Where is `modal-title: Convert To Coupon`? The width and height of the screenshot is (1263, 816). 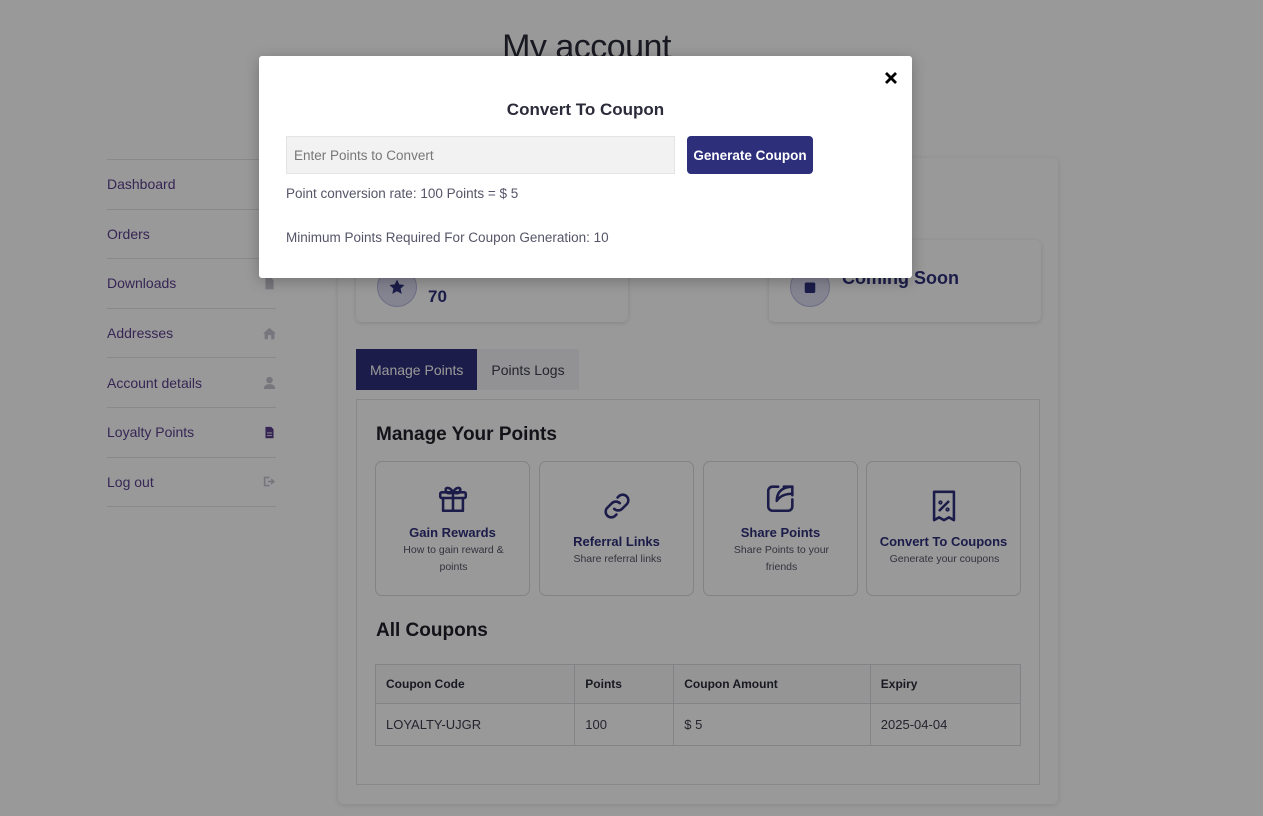
modal-title: Convert To Coupon is located at coordinates (585, 109).